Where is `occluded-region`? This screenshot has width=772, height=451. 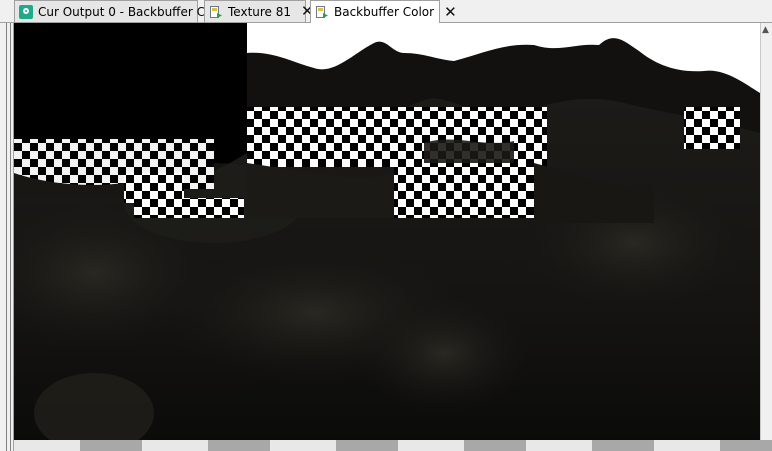 occluded-region is located at coordinates (130, 65).